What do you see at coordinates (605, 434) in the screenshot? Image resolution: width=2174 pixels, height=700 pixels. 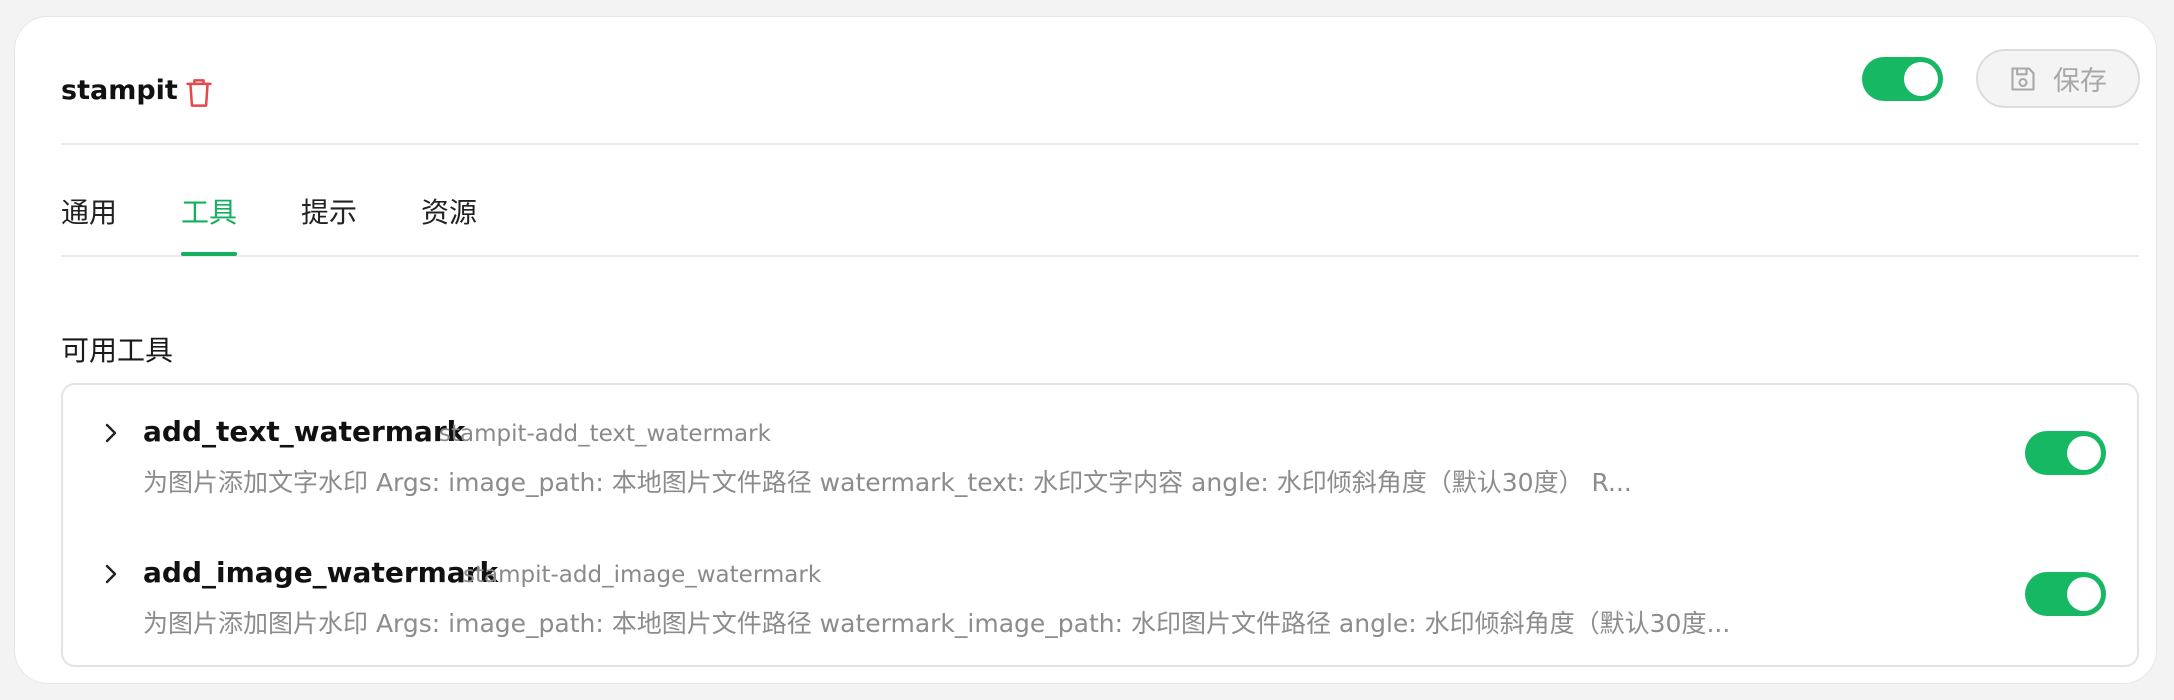 I see `tool-id: stampit-add_text_watermark` at bounding box center [605, 434].